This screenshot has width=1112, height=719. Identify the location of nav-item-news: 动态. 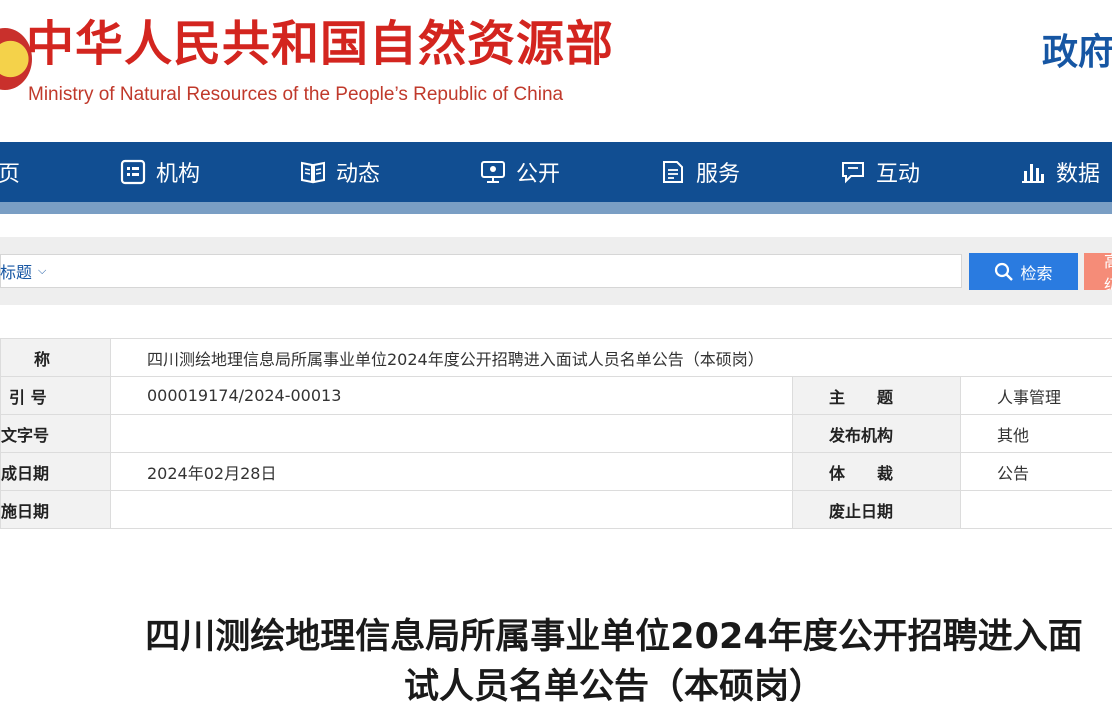
(340, 172).